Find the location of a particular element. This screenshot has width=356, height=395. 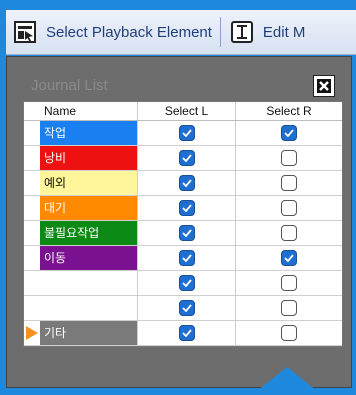

edit-label: Edit M is located at coordinates (284, 32).